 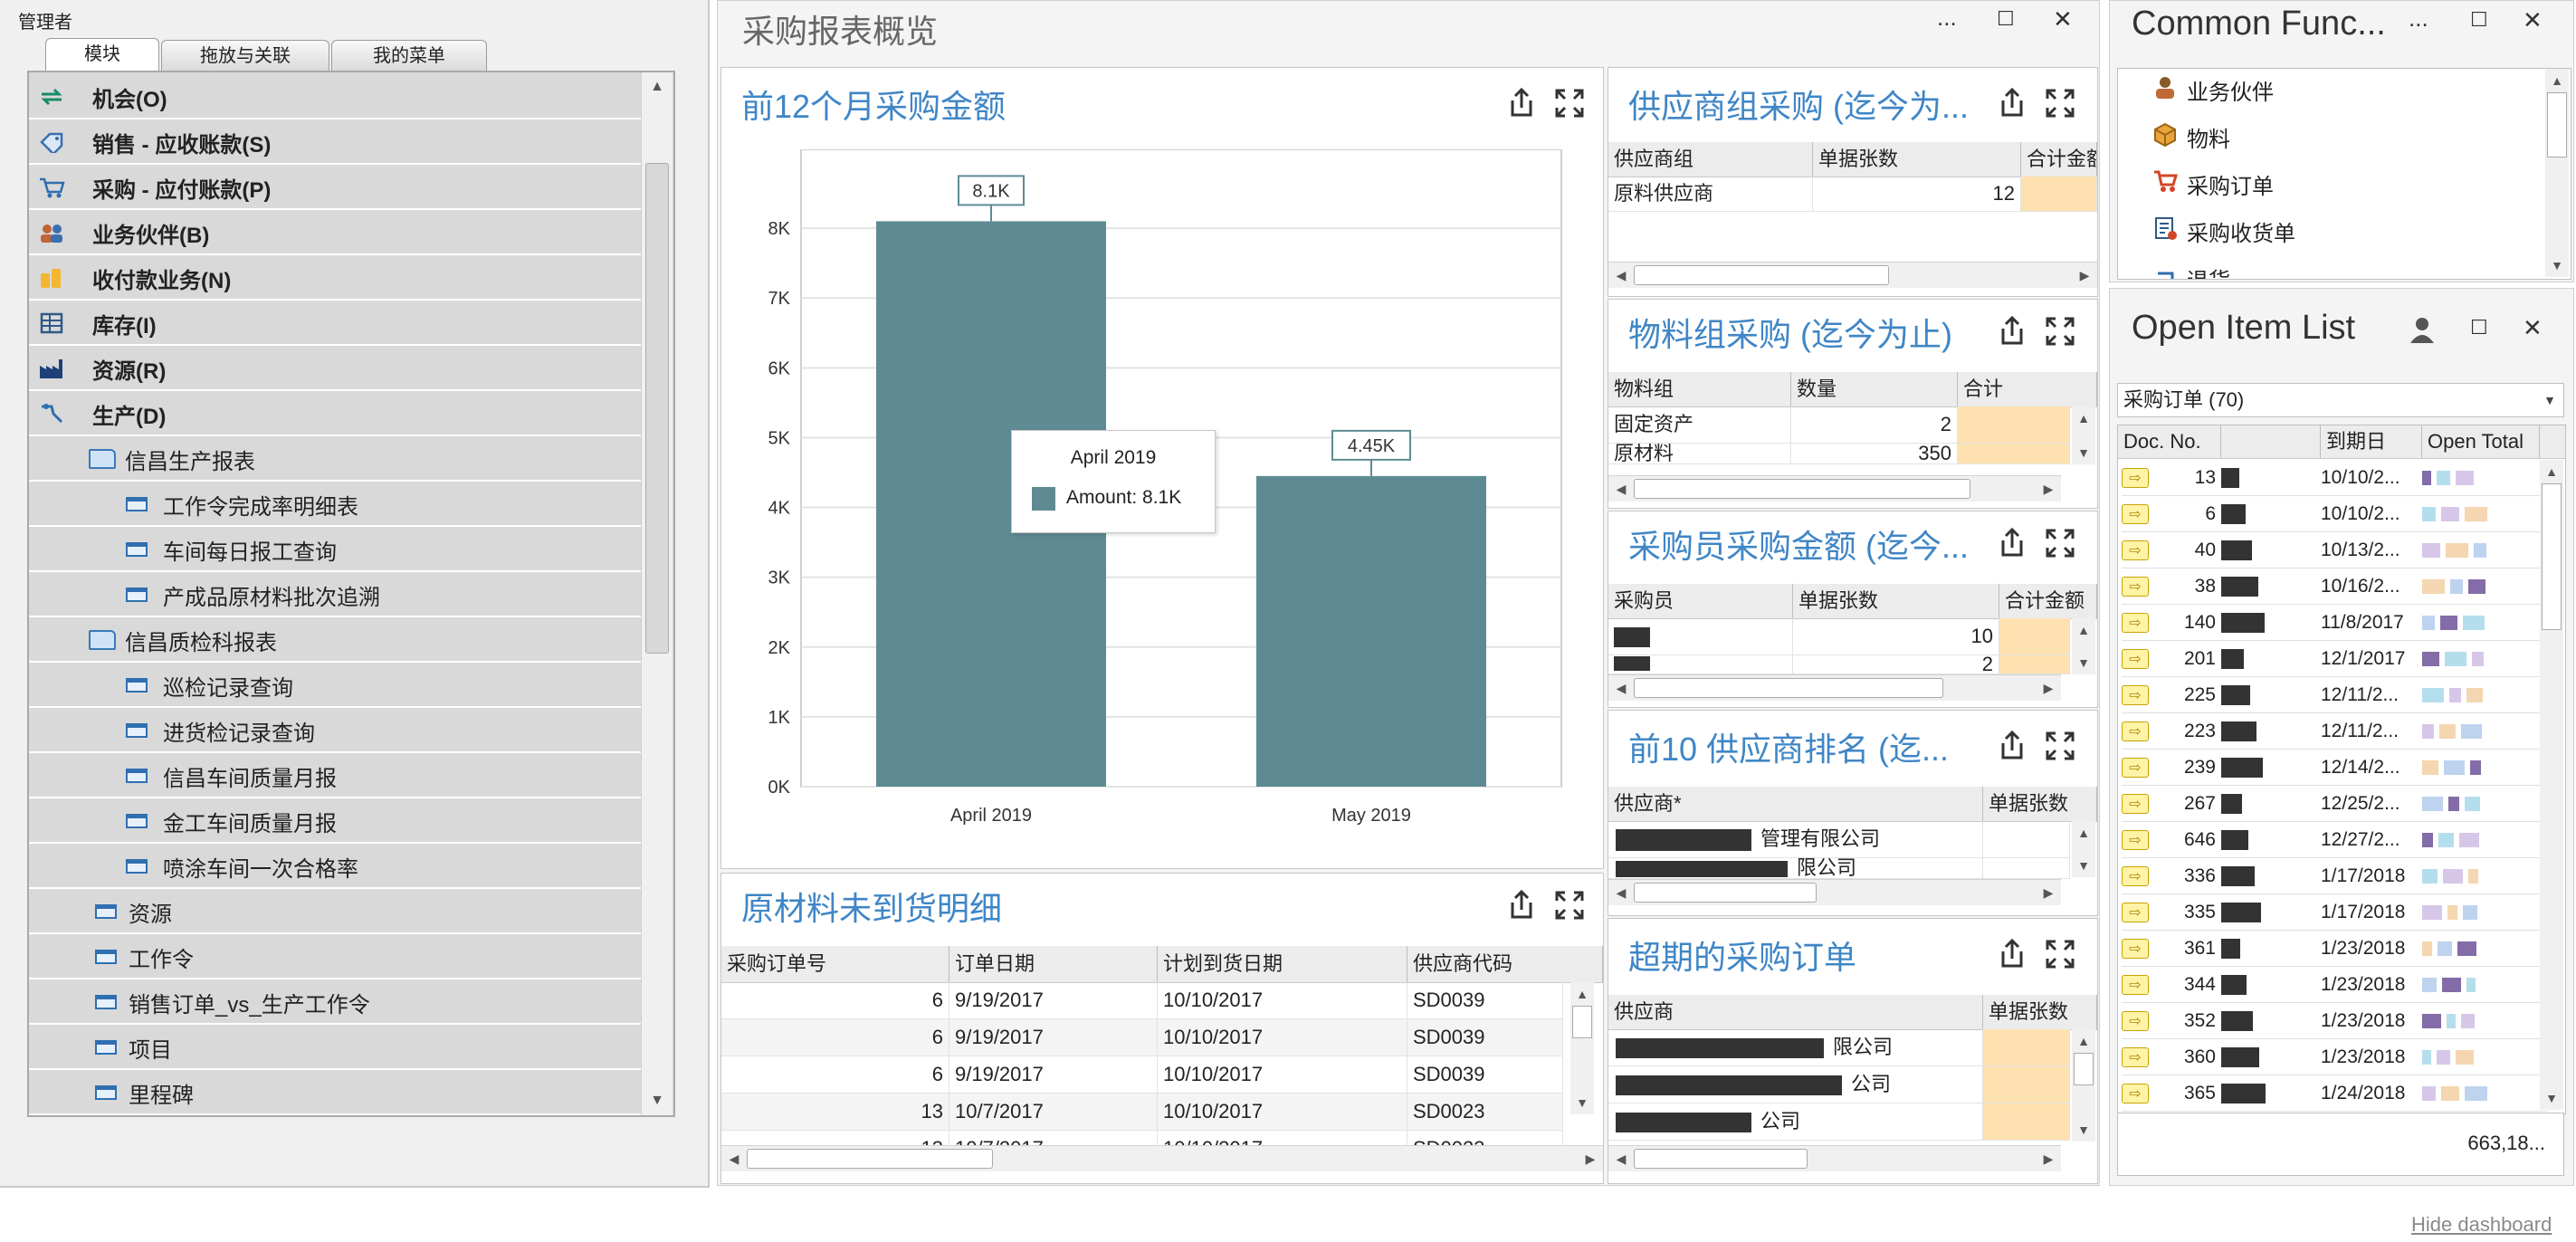 I want to click on overdue-hscroll: ◀ ▶, so click(x=1835, y=1158).